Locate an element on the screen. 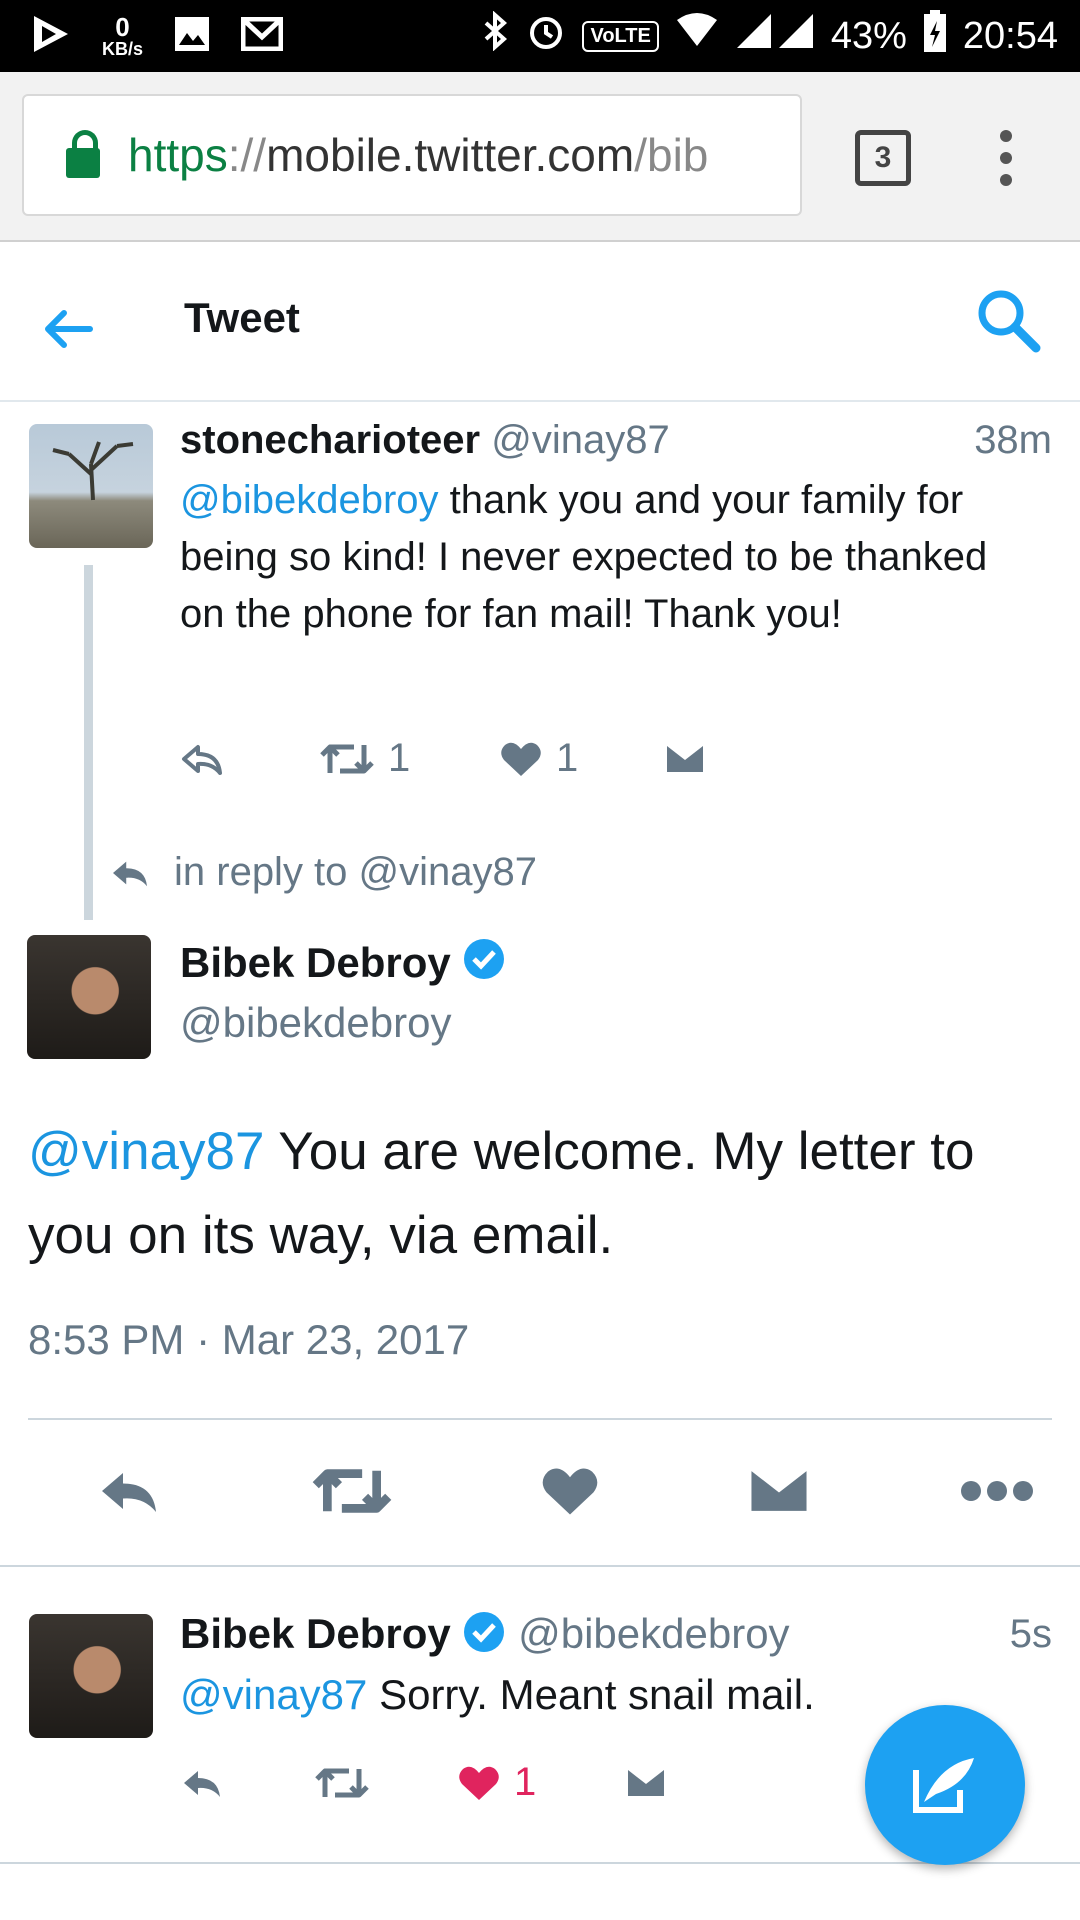 This screenshot has width=1080, height=1920. gmail-icon is located at coordinates (262, 36).